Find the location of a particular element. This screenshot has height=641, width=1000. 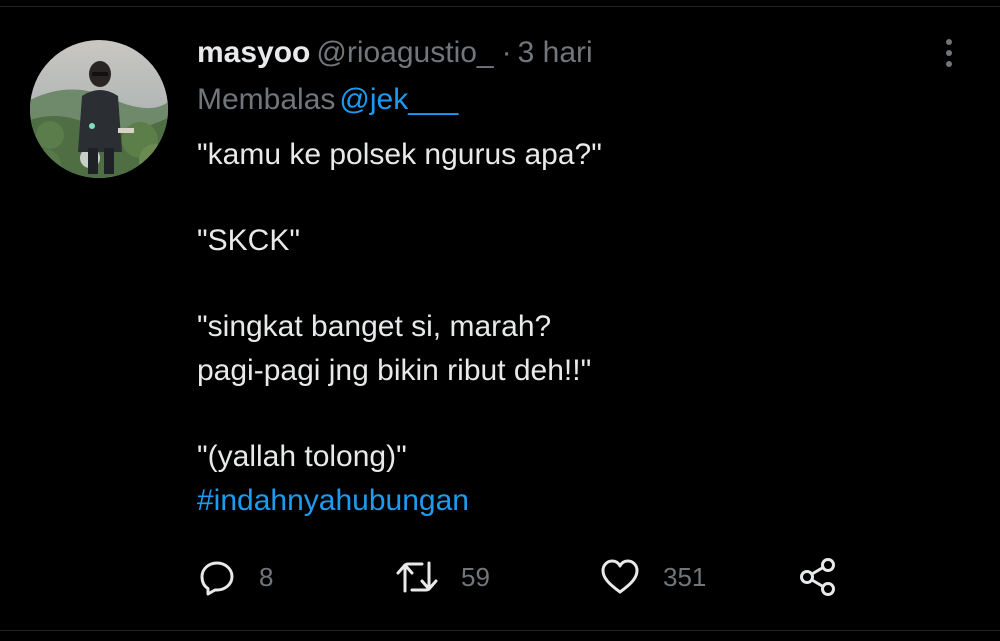

more-vertical-icon is located at coordinates (949, 53).